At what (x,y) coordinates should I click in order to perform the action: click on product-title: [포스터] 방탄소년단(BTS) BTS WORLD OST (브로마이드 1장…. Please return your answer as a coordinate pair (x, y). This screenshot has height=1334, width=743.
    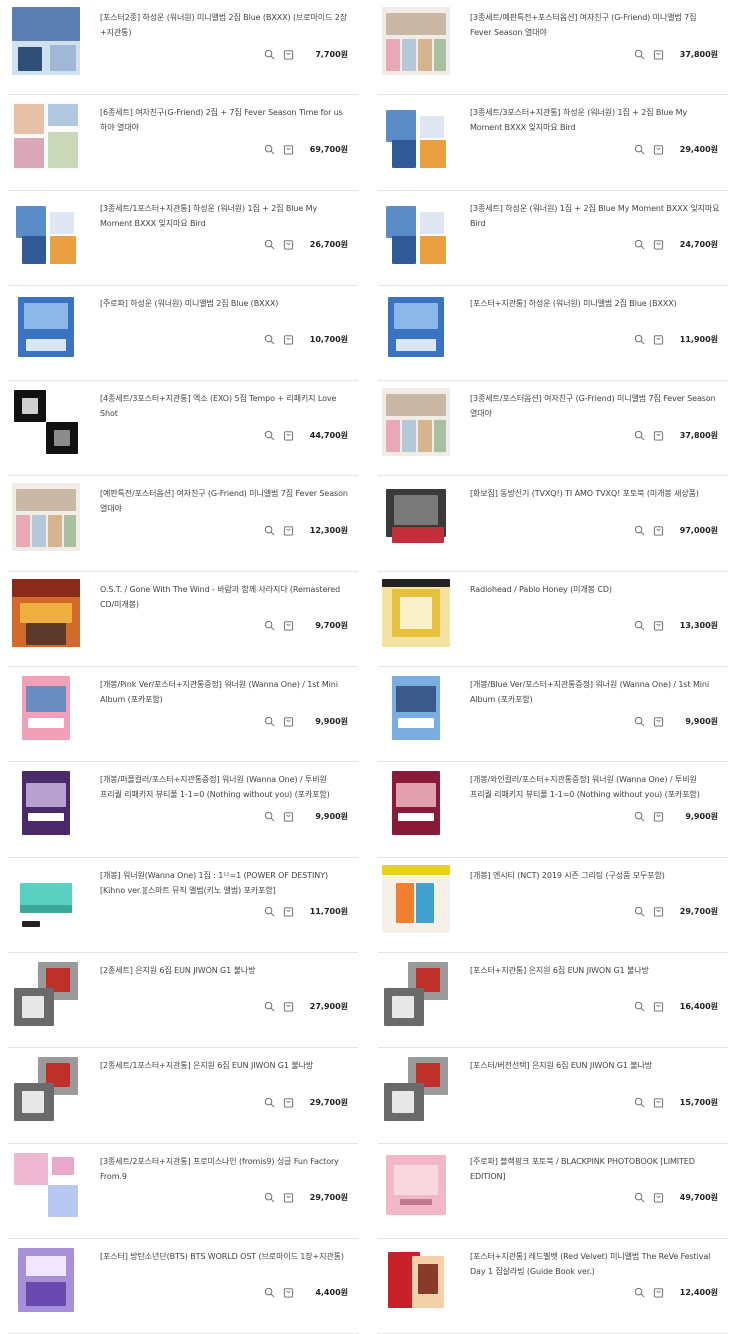
    Looking at the image, I should click on (225, 1256).